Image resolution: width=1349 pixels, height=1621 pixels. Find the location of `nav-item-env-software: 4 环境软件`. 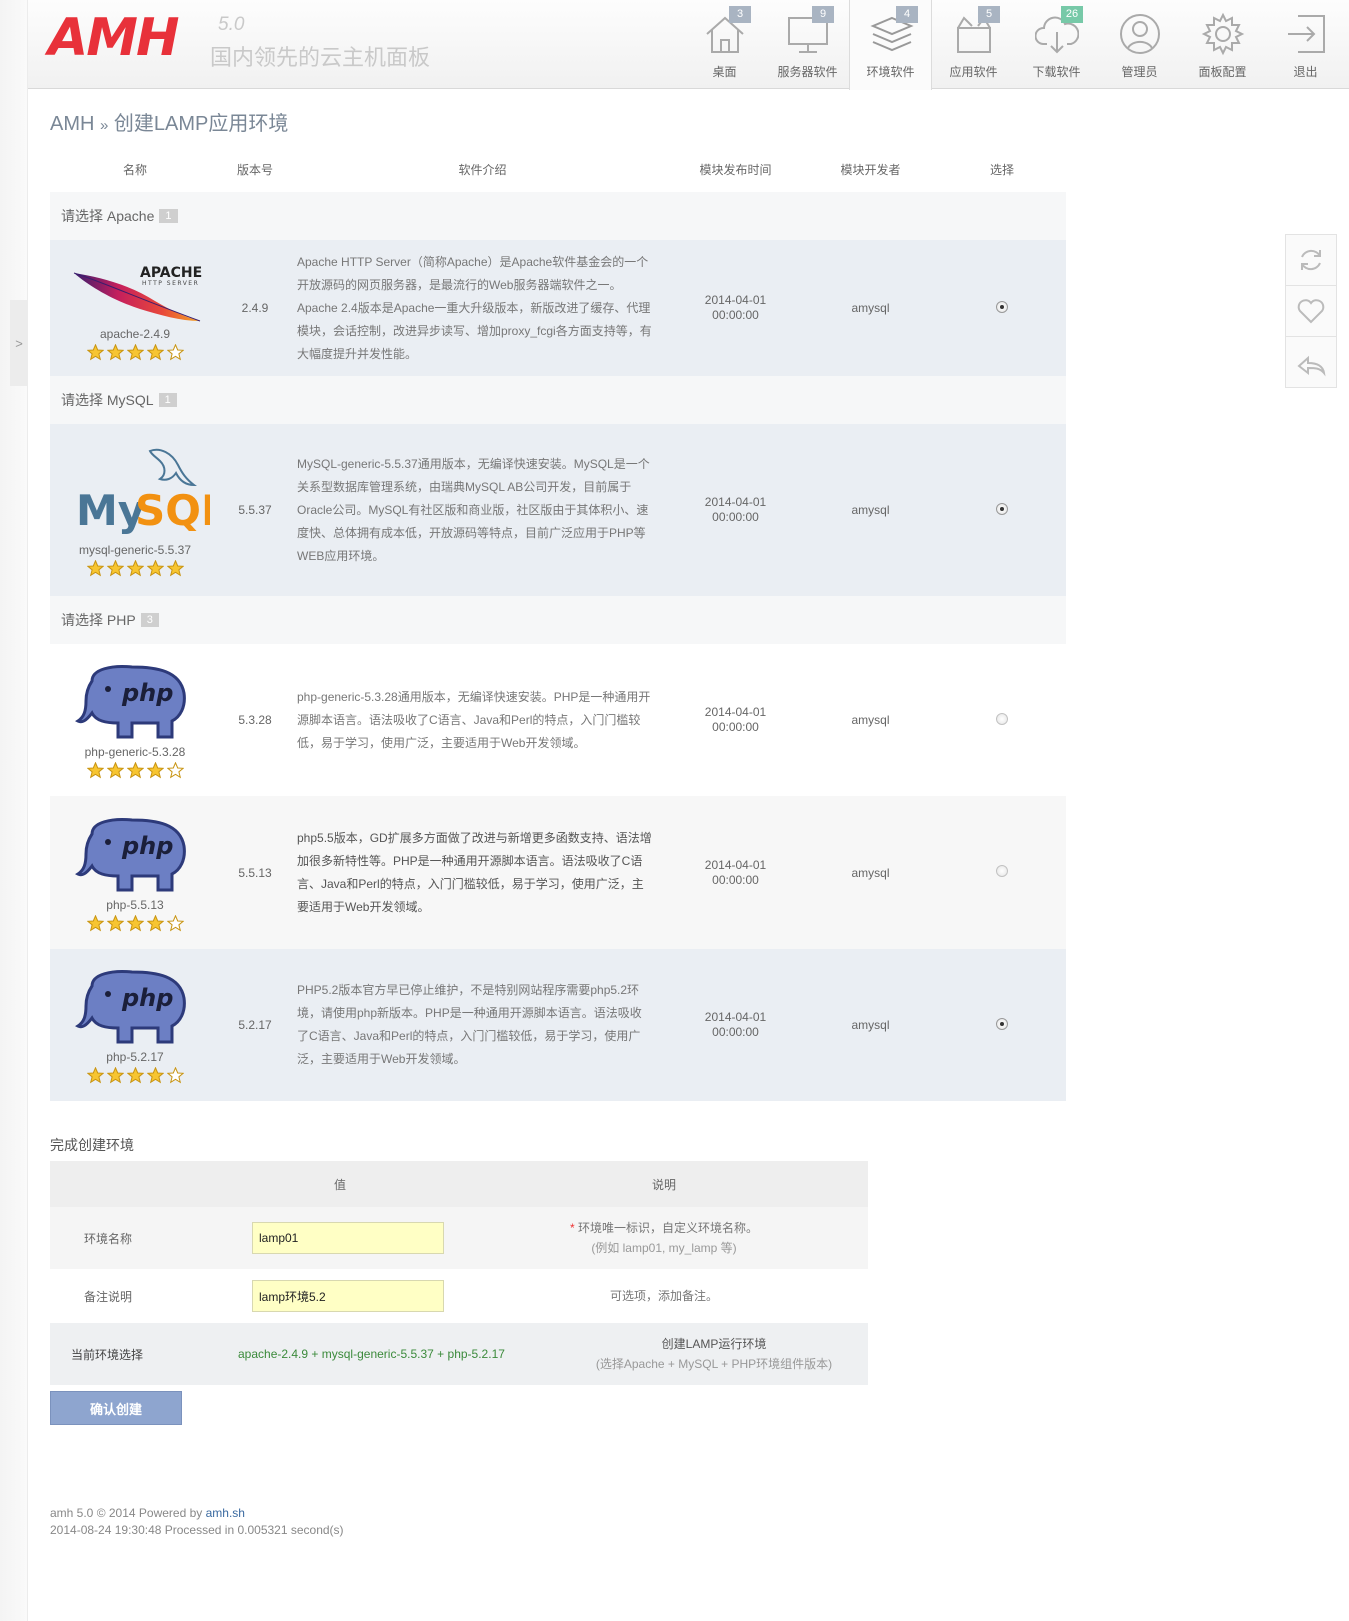

nav-item-env-software: 4 环境软件 is located at coordinates (890, 45).